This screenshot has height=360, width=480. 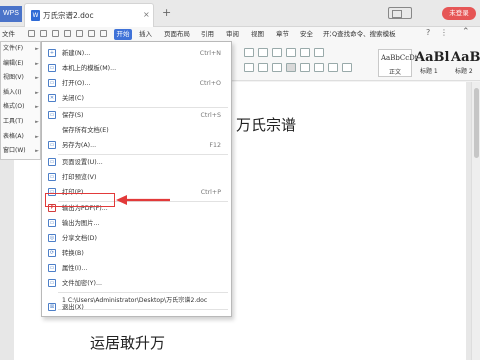 What do you see at coordinates (136, 307) in the screenshot?
I see `menu-item-exit: ⊠ 退出(X)` at bounding box center [136, 307].